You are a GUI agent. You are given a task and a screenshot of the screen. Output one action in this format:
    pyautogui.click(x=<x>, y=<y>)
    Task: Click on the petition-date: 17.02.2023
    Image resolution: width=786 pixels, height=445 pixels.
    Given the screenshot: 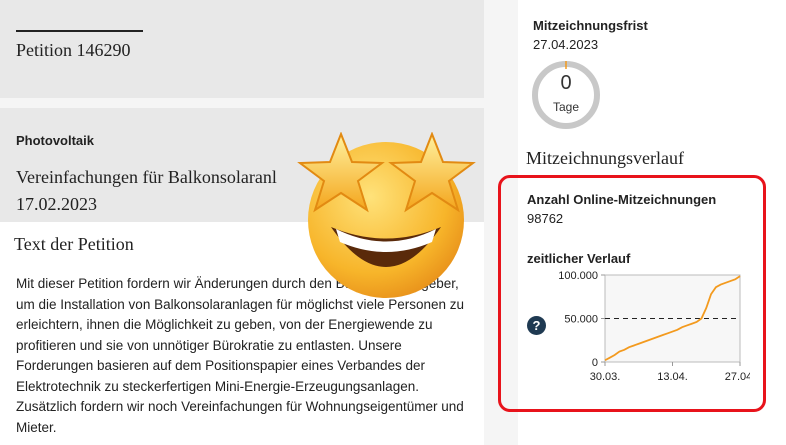 What is the action you would take?
    pyautogui.click(x=56, y=204)
    